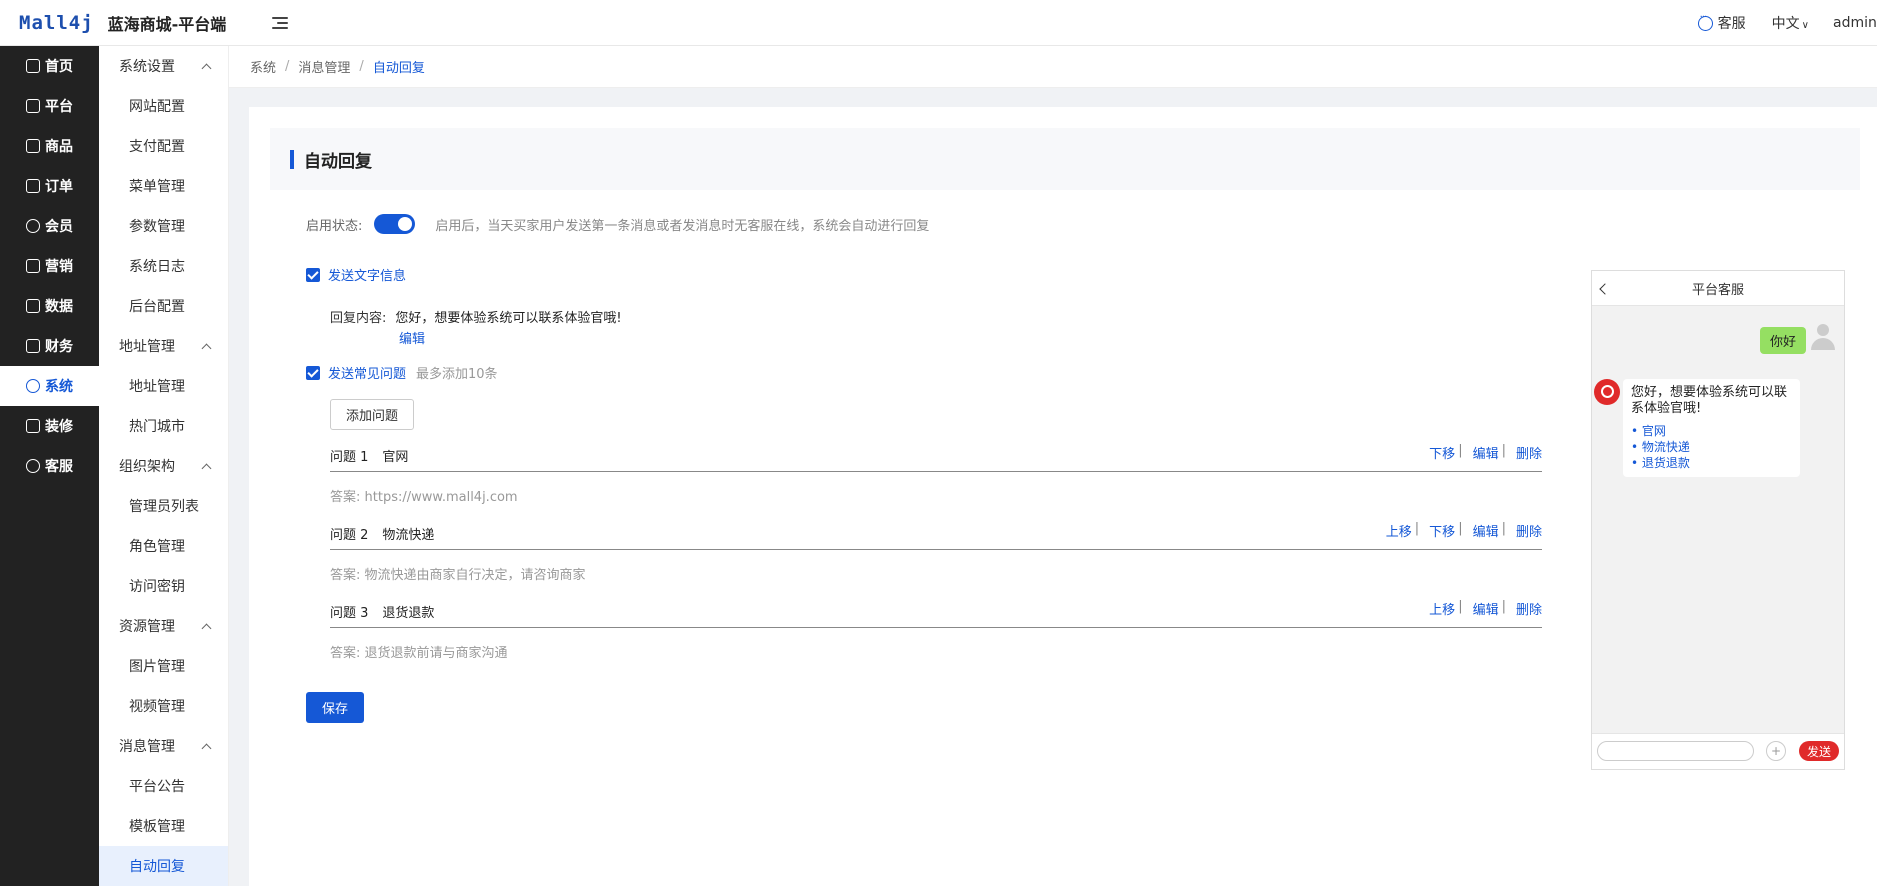 The width and height of the screenshot is (1877, 886). Describe the element at coordinates (395, 224) in the screenshot. I see `enable-switch` at that location.